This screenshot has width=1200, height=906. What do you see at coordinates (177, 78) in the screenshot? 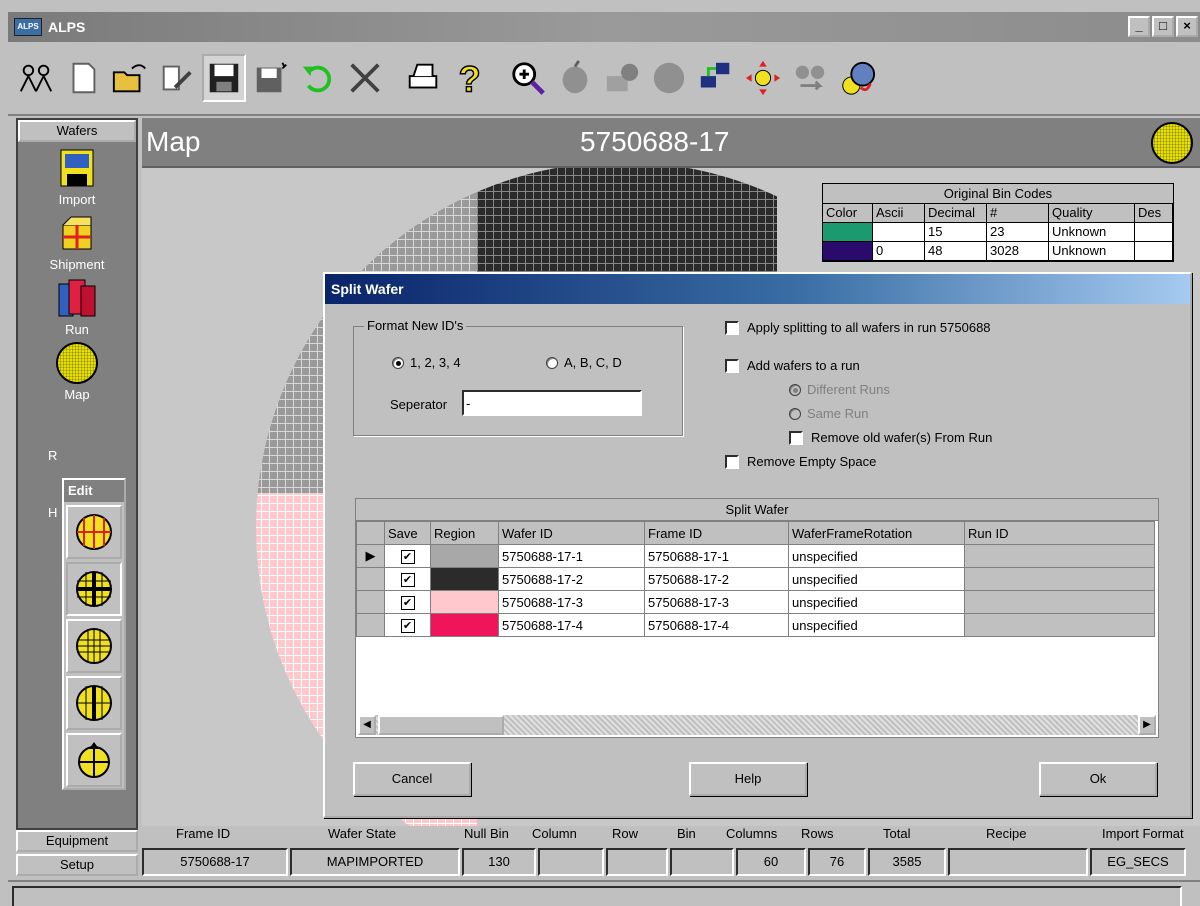
I see `edit-document-icon` at bounding box center [177, 78].